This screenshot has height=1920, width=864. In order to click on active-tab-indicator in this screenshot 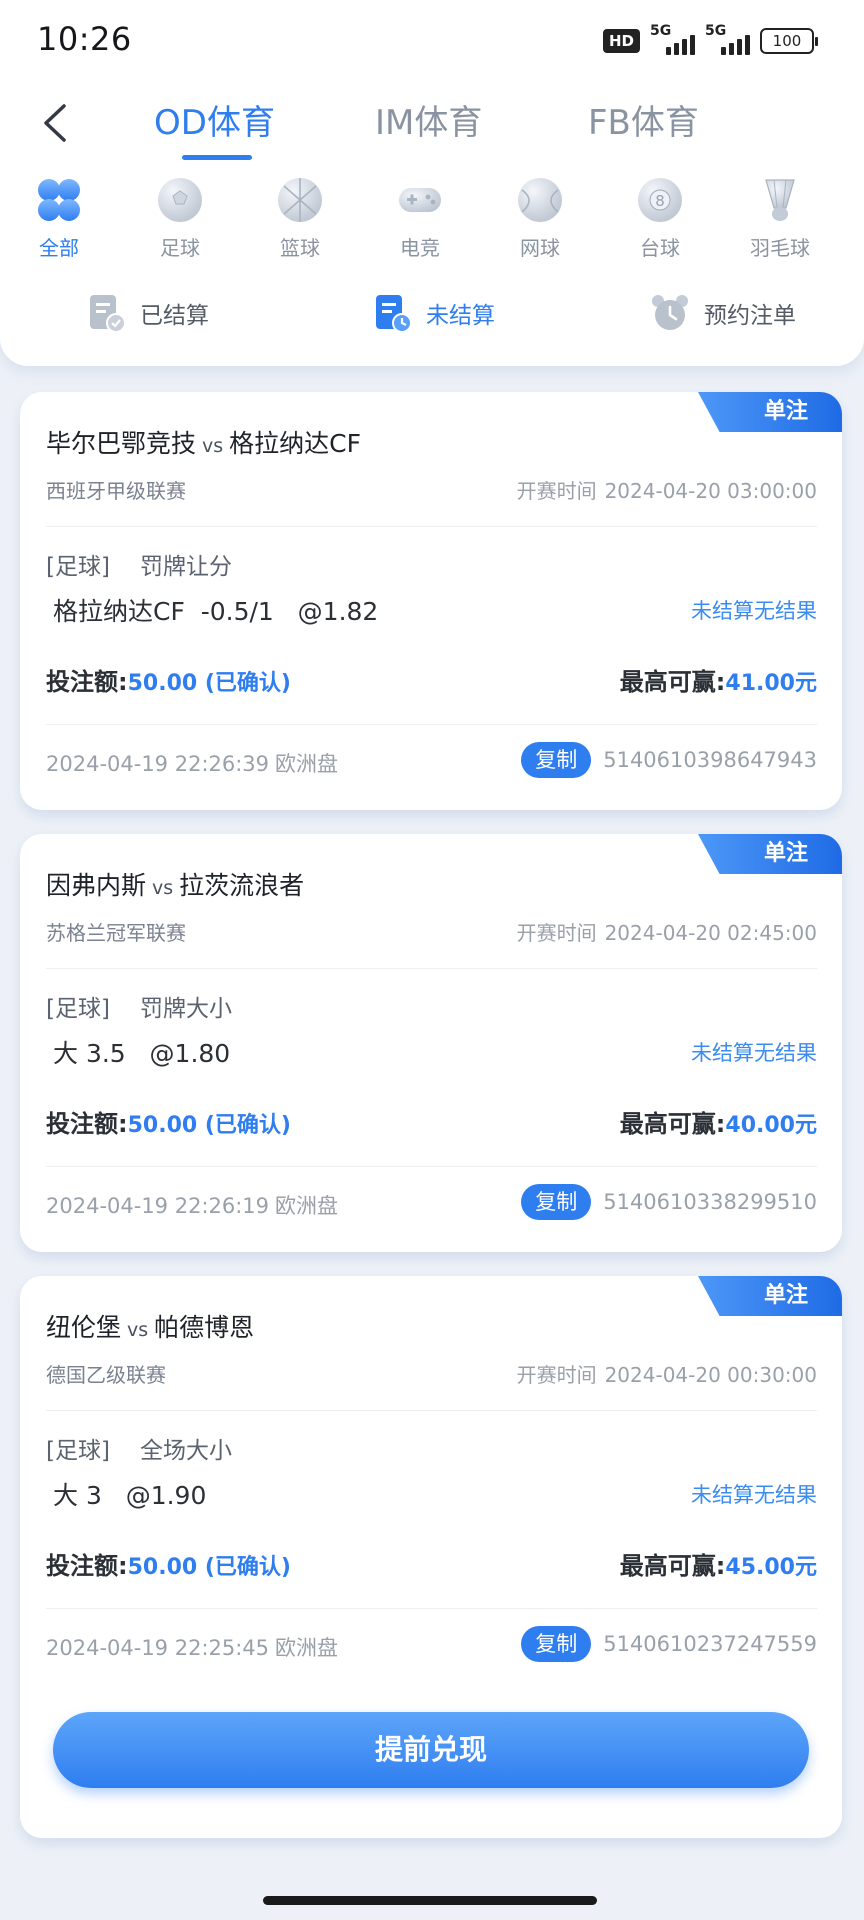, I will do `click(217, 157)`.